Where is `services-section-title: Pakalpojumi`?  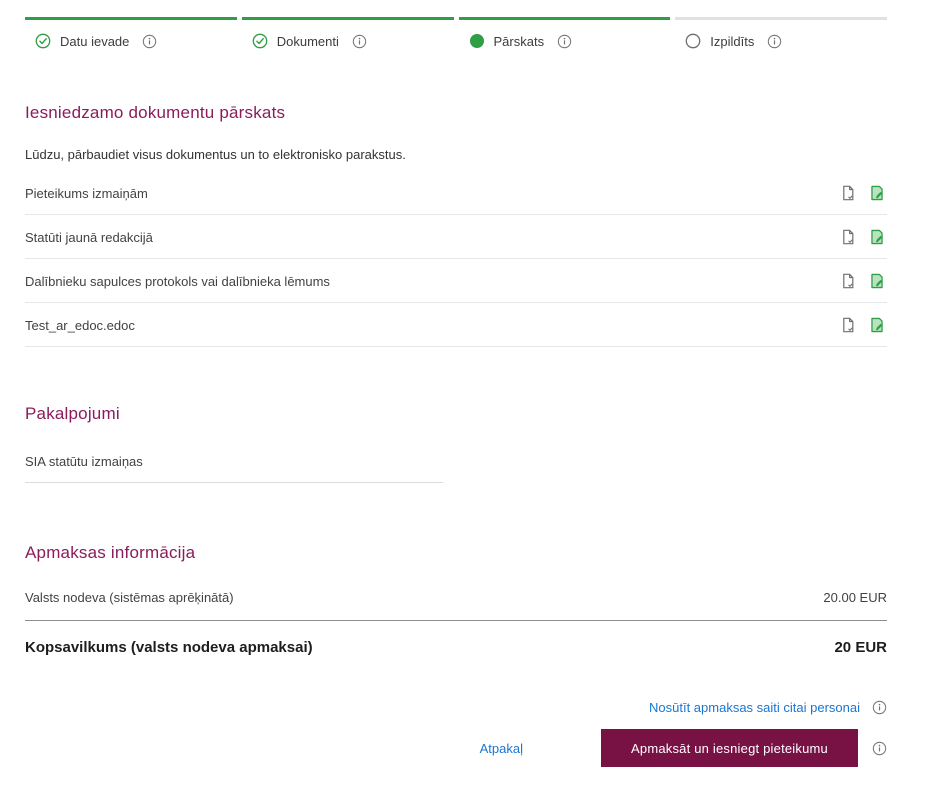
services-section-title: Pakalpojumi is located at coordinates (72, 413).